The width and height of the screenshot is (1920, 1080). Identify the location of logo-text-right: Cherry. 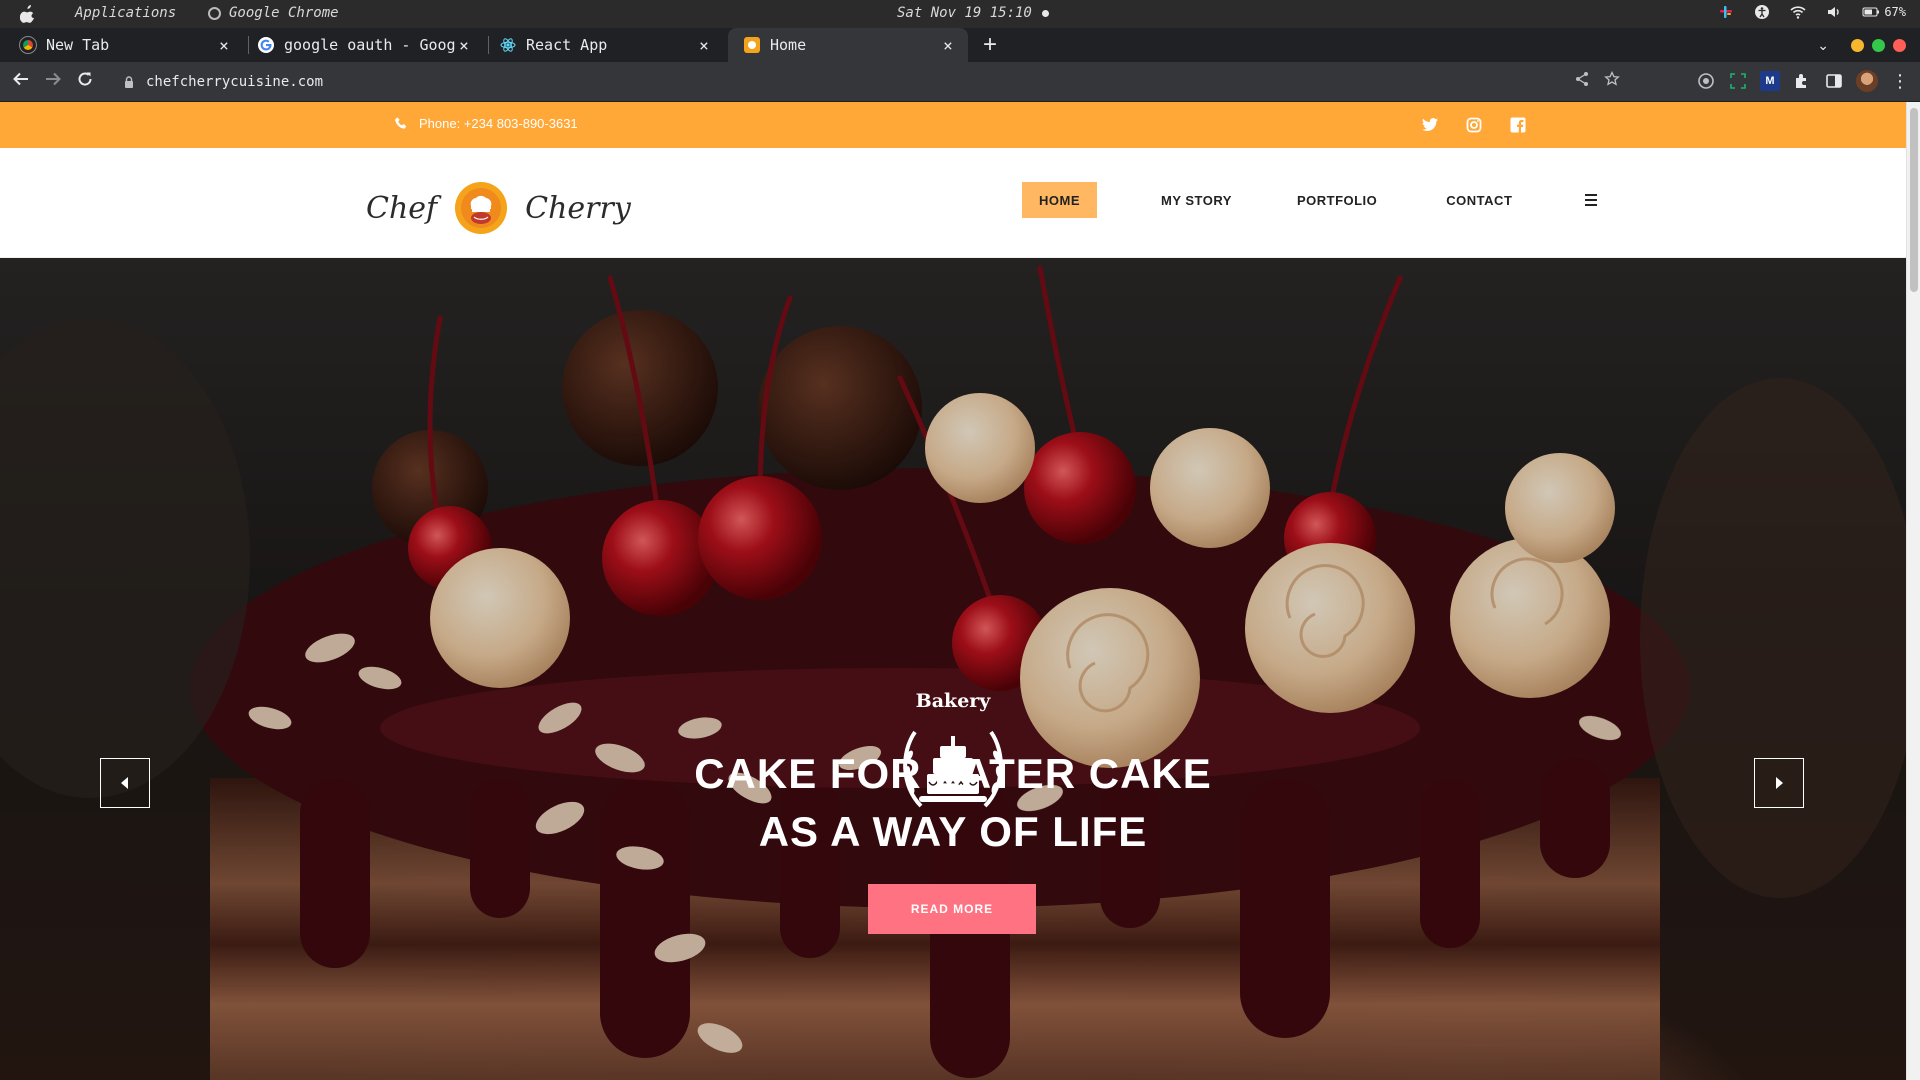
(578, 208).